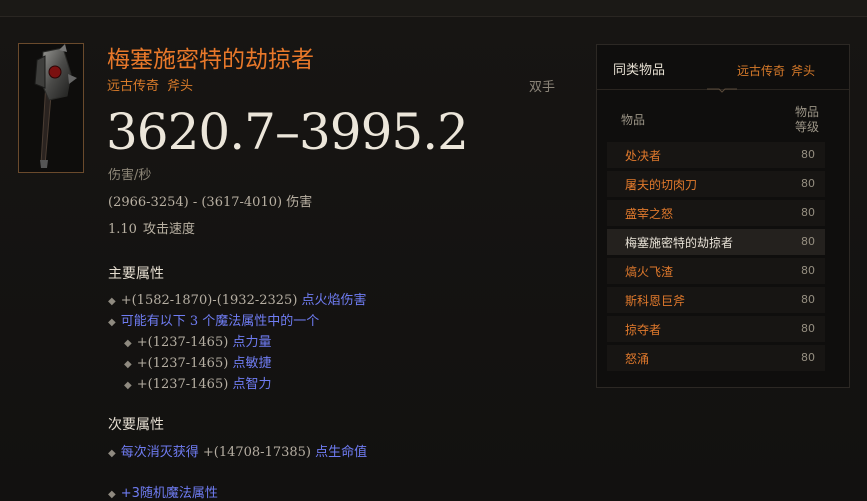 The height and width of the screenshot is (501, 867). Describe the element at coordinates (195, 202) in the screenshot. I see `damage-range: (2966-3254) - (3617-4010)` at that location.